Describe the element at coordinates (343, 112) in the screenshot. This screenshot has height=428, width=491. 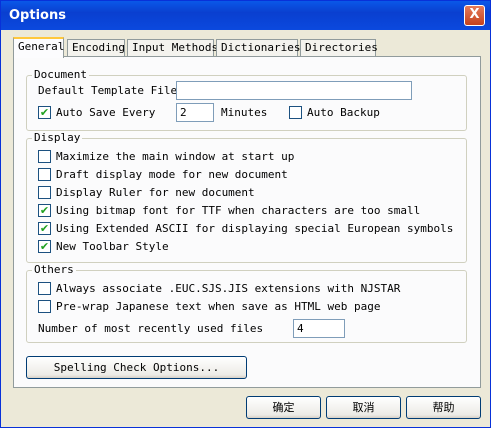
I see `autobackup-label: Auto Backup` at that location.